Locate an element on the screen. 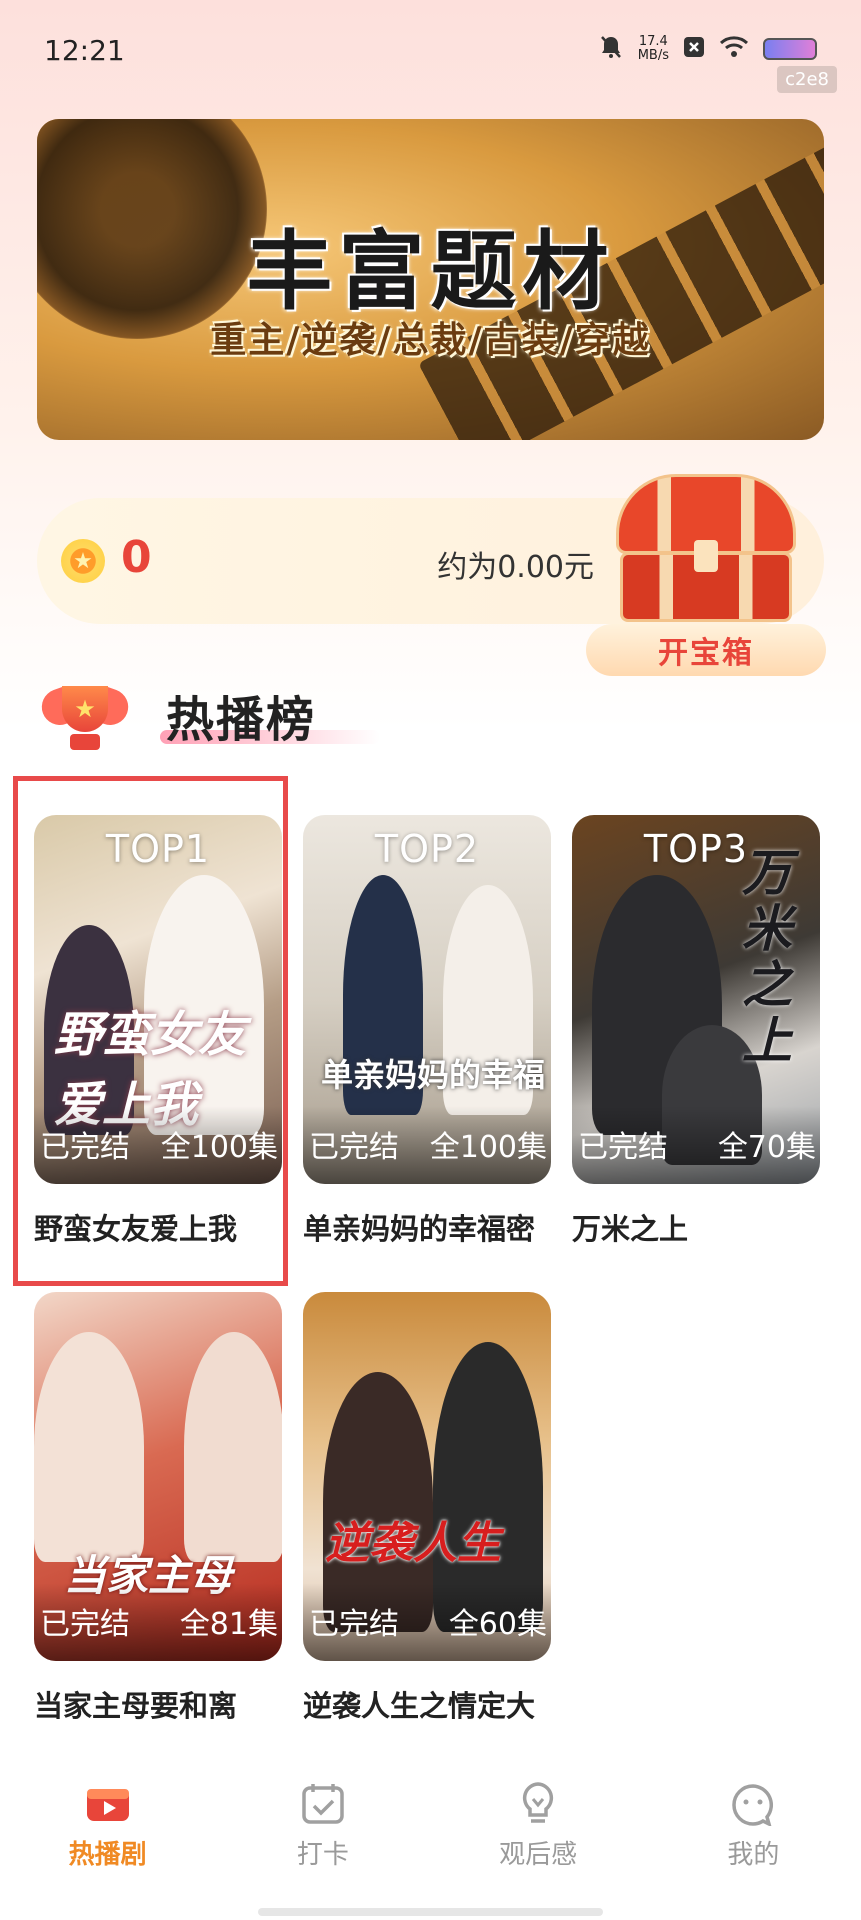  drama-title: 当家主母要和离 is located at coordinates (158, 1704).